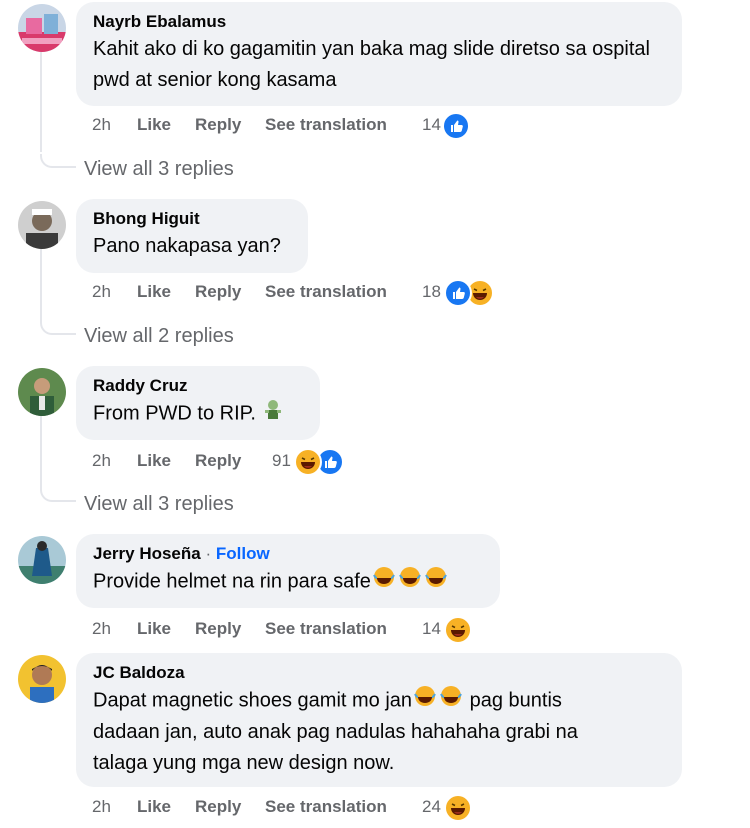  What do you see at coordinates (147, 553) in the screenshot?
I see `comment-author: Jerry Hoseña` at bounding box center [147, 553].